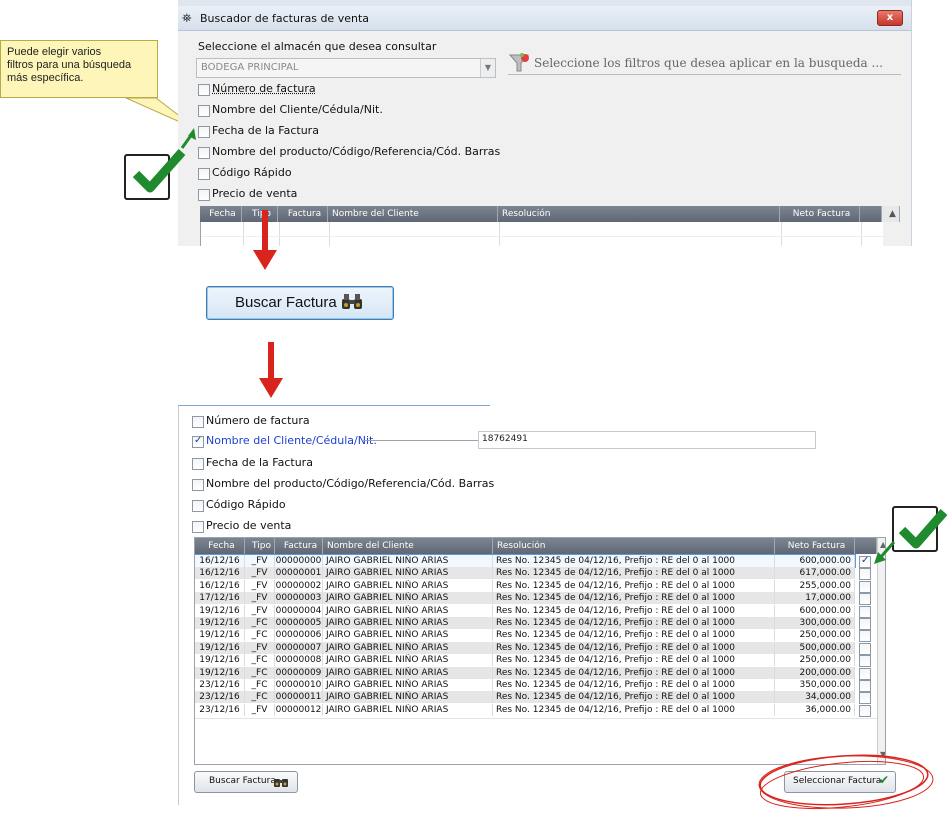 This screenshot has width=950, height=816. I want to click on warehouse-select: BODEGA PRINCIPAL ▼, so click(346, 68).